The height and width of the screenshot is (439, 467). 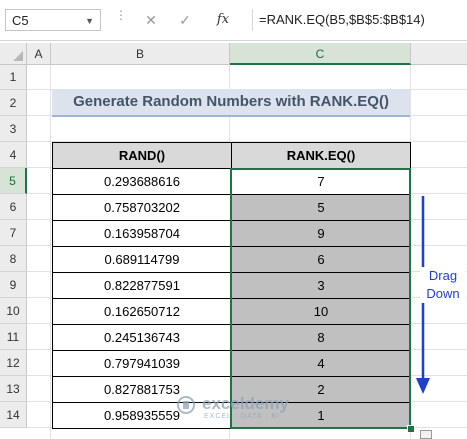 I want to click on header-rank: RANK.EQ(), so click(x=321, y=155).